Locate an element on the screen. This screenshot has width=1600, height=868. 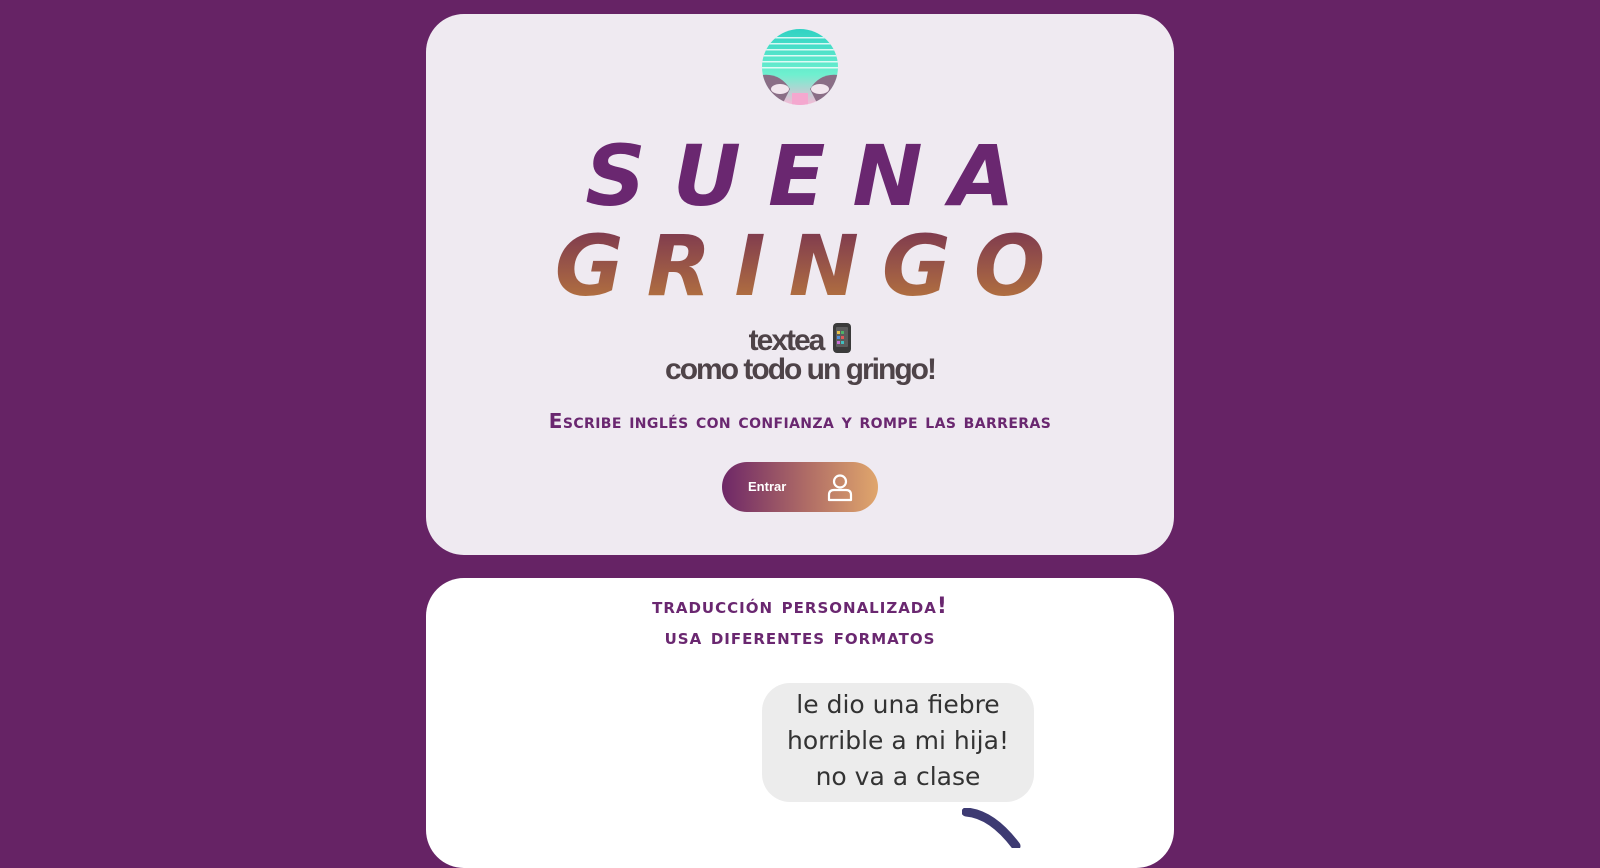
title-line-2: GRINGO is located at coordinates (800, 266).